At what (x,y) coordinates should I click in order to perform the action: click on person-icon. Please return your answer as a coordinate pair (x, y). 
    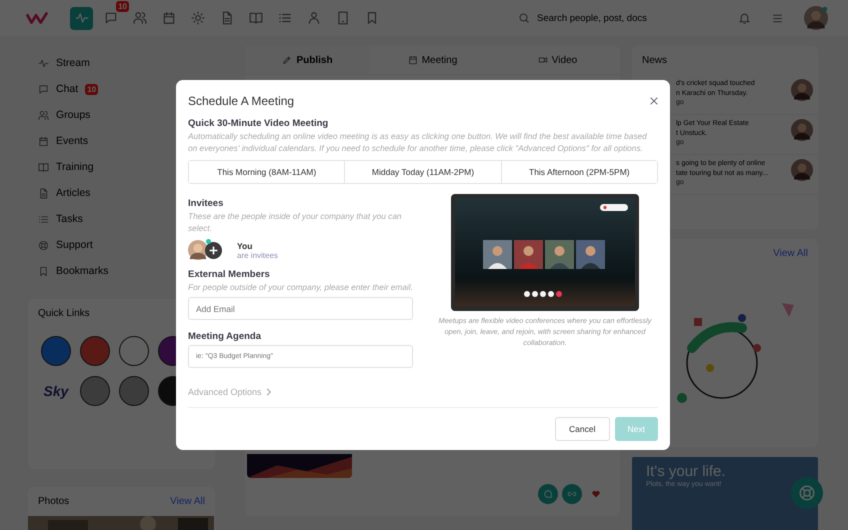
    Looking at the image, I should click on (313, 18).